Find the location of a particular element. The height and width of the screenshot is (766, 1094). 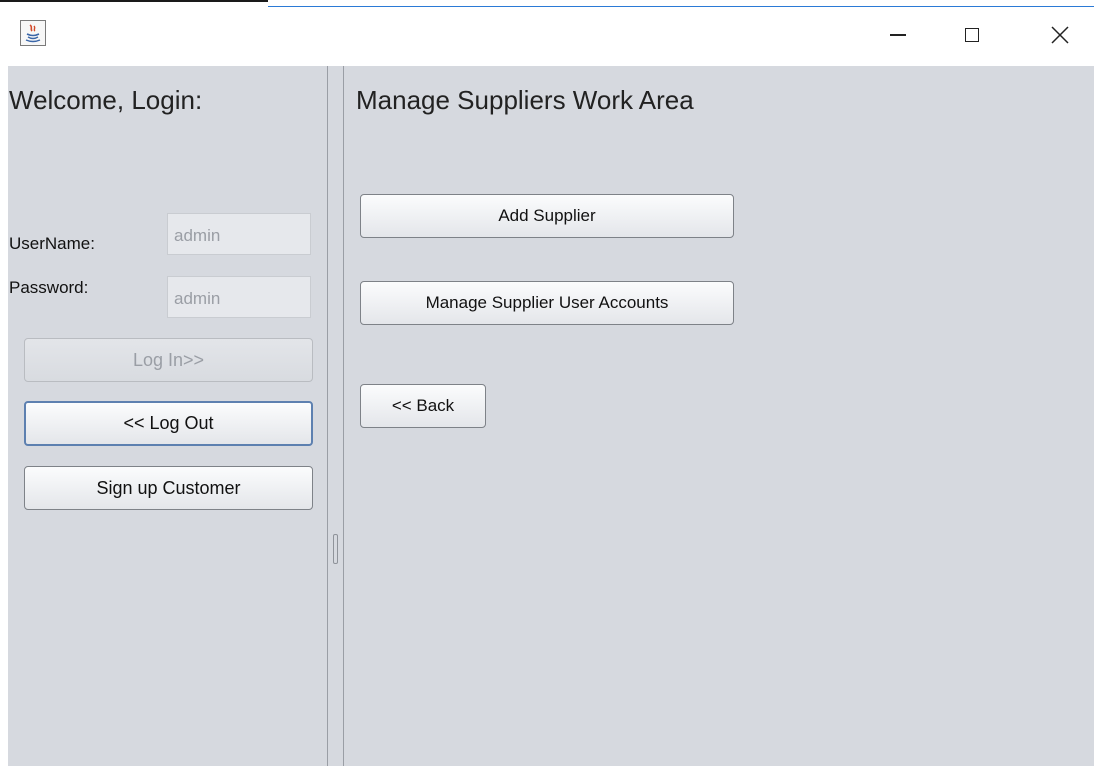

back-button: << Back is located at coordinates (423, 406).